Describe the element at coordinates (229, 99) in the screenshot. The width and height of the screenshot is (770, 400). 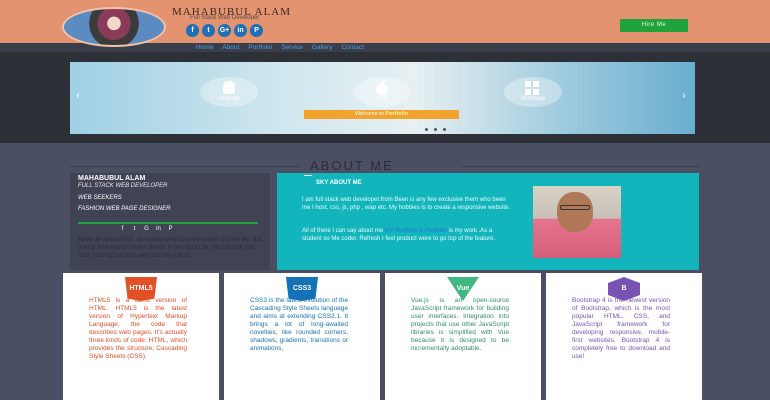
I see `slide-label-android: Android` at that location.